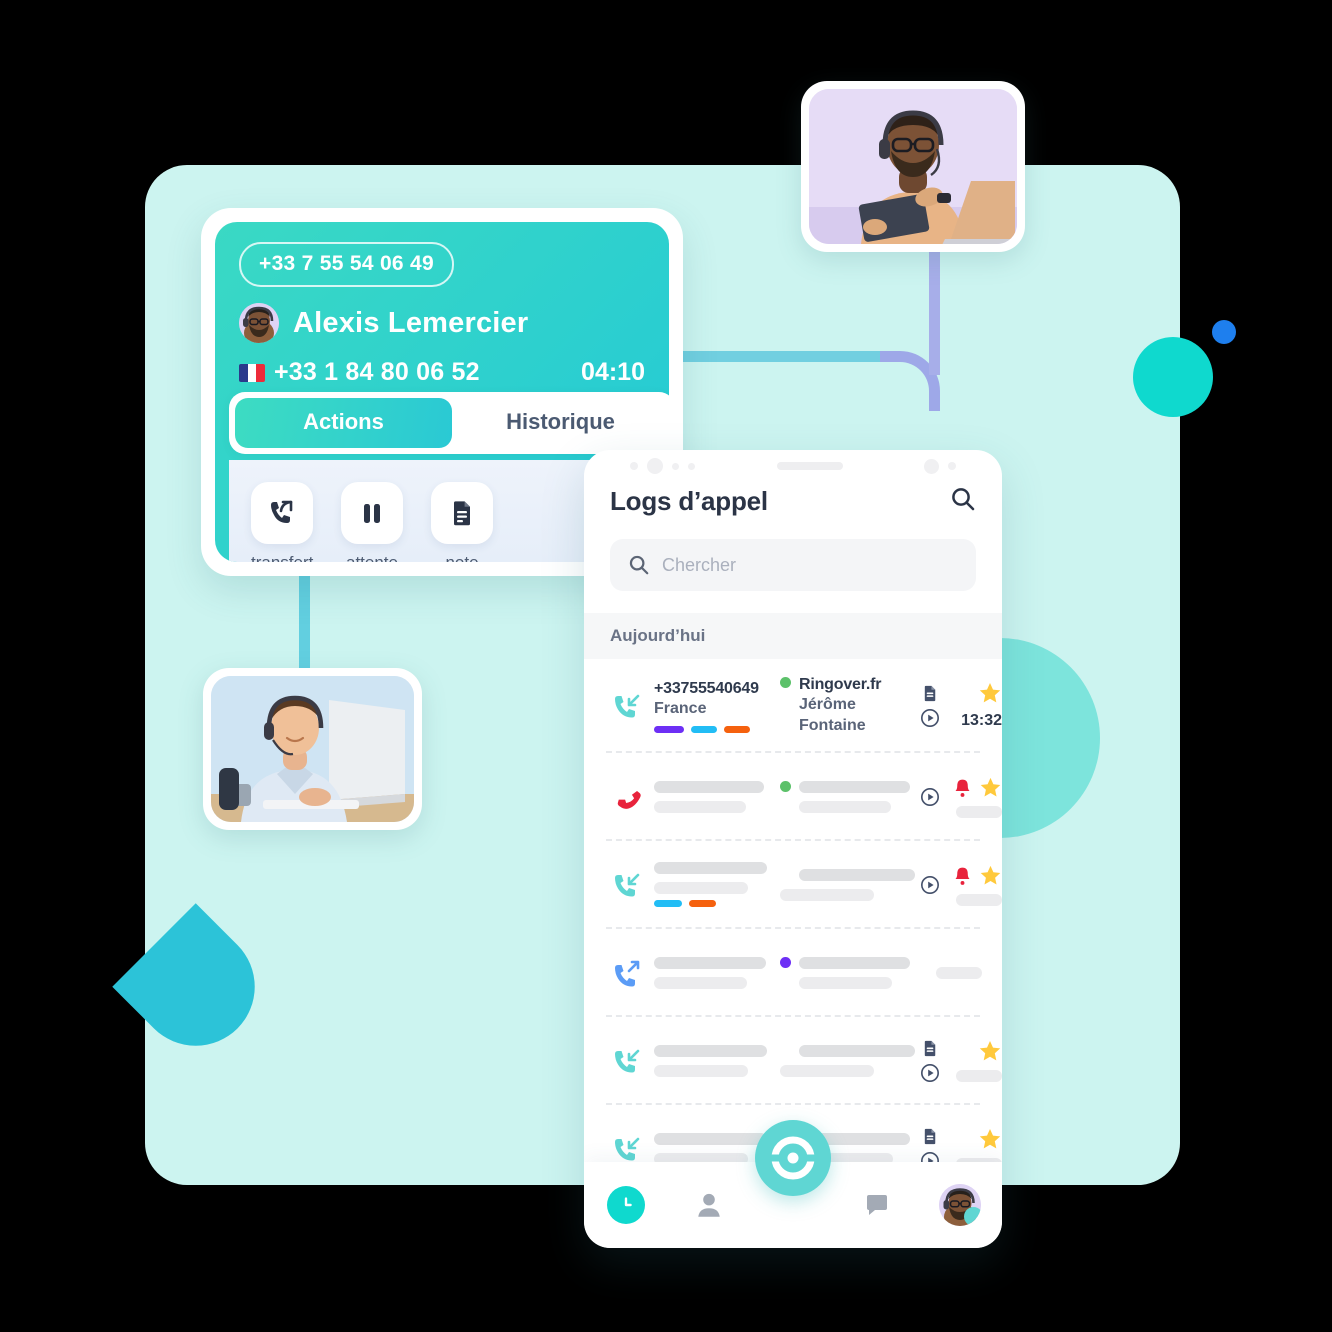  What do you see at coordinates (627, 973) in the screenshot?
I see `call-outgoing-icon` at bounding box center [627, 973].